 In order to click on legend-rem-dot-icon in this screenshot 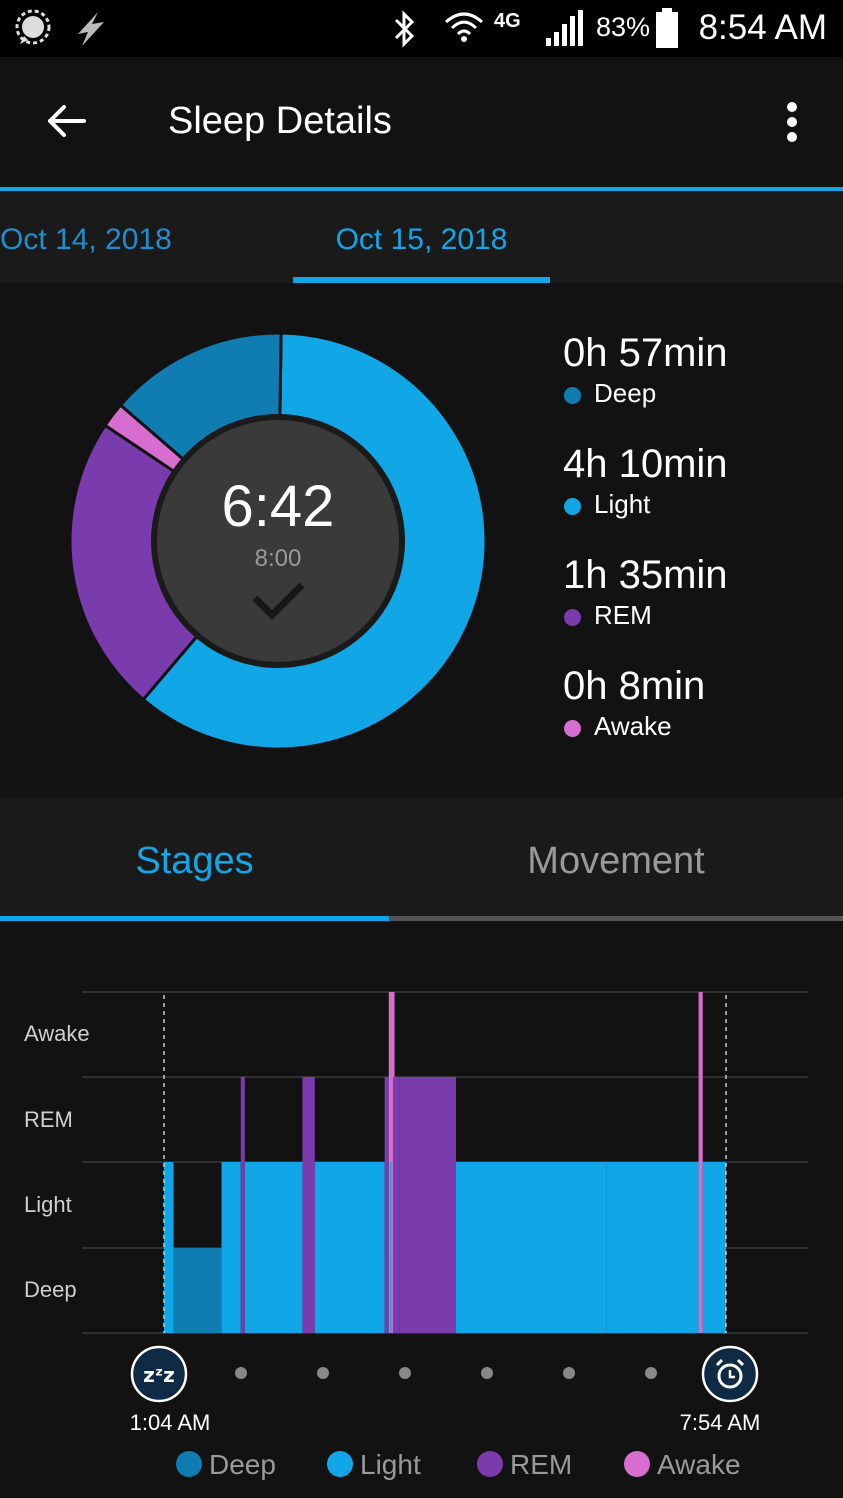, I will do `click(490, 1464)`.